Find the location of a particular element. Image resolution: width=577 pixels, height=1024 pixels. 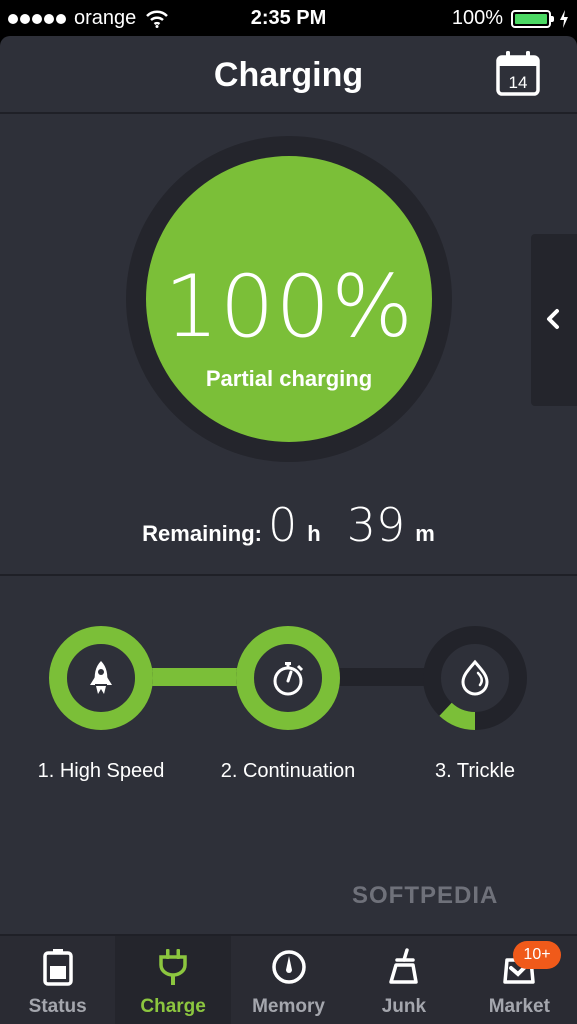

stage-trickle is located at coordinates (475, 678).